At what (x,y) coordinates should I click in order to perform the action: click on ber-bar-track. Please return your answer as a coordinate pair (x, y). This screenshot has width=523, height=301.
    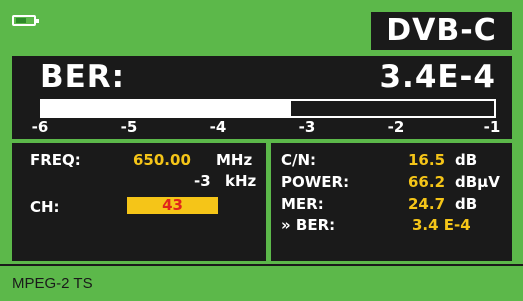
    Looking at the image, I should click on (268, 108).